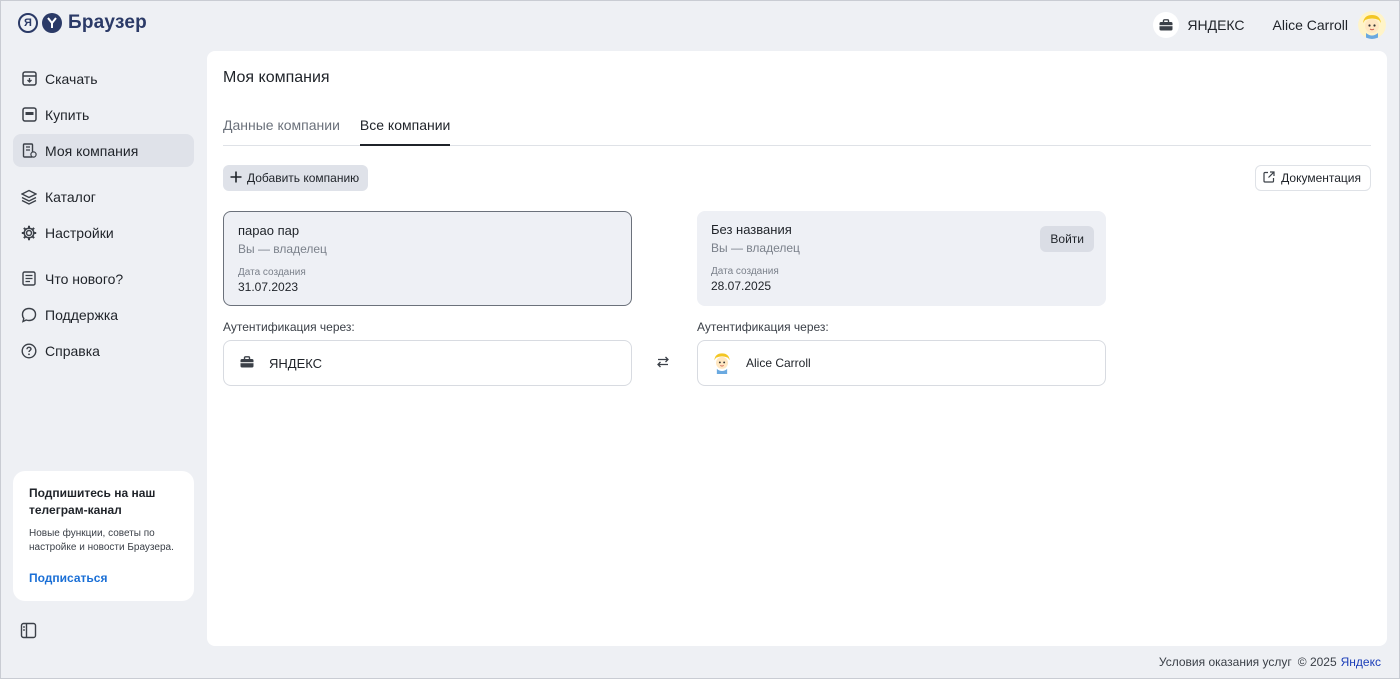 This screenshot has height=679, width=1400. I want to click on org-switcher: ЯНДЕКС, so click(1199, 25).